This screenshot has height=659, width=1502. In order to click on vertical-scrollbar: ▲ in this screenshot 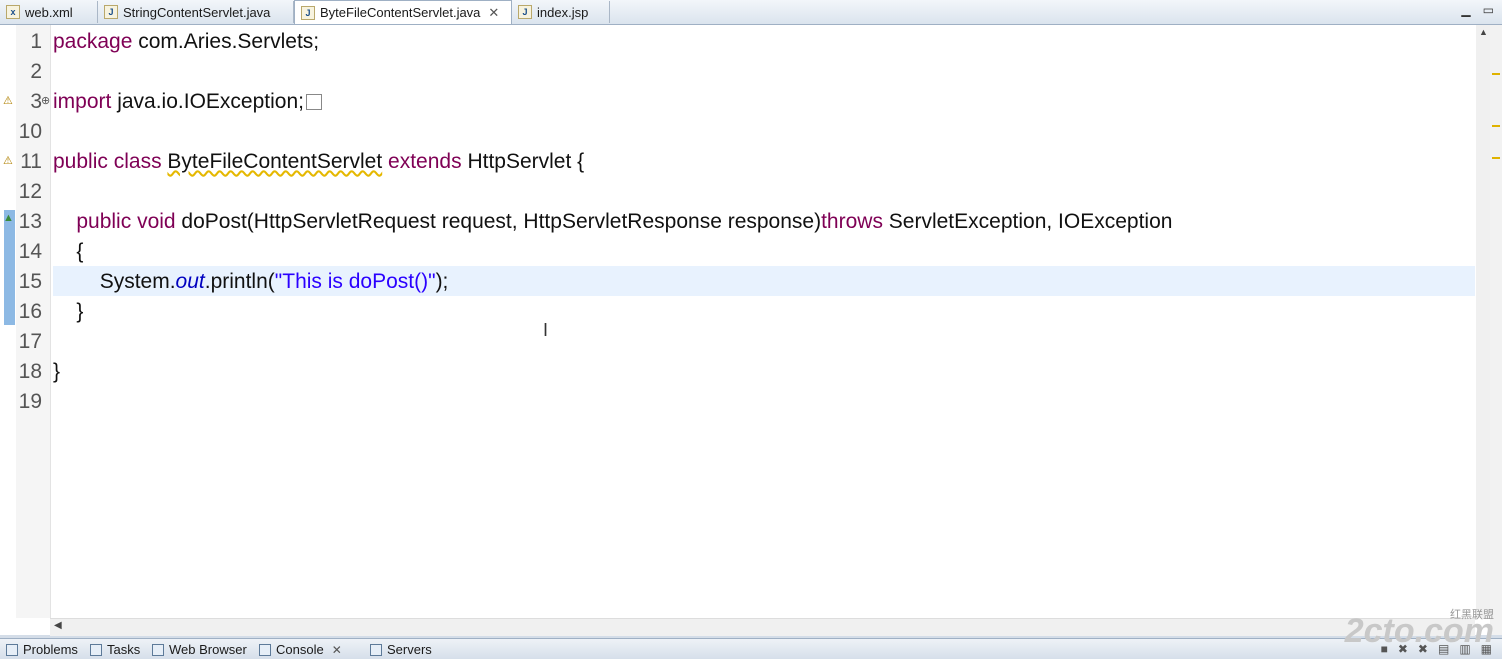, I will do `click(1483, 321)`.